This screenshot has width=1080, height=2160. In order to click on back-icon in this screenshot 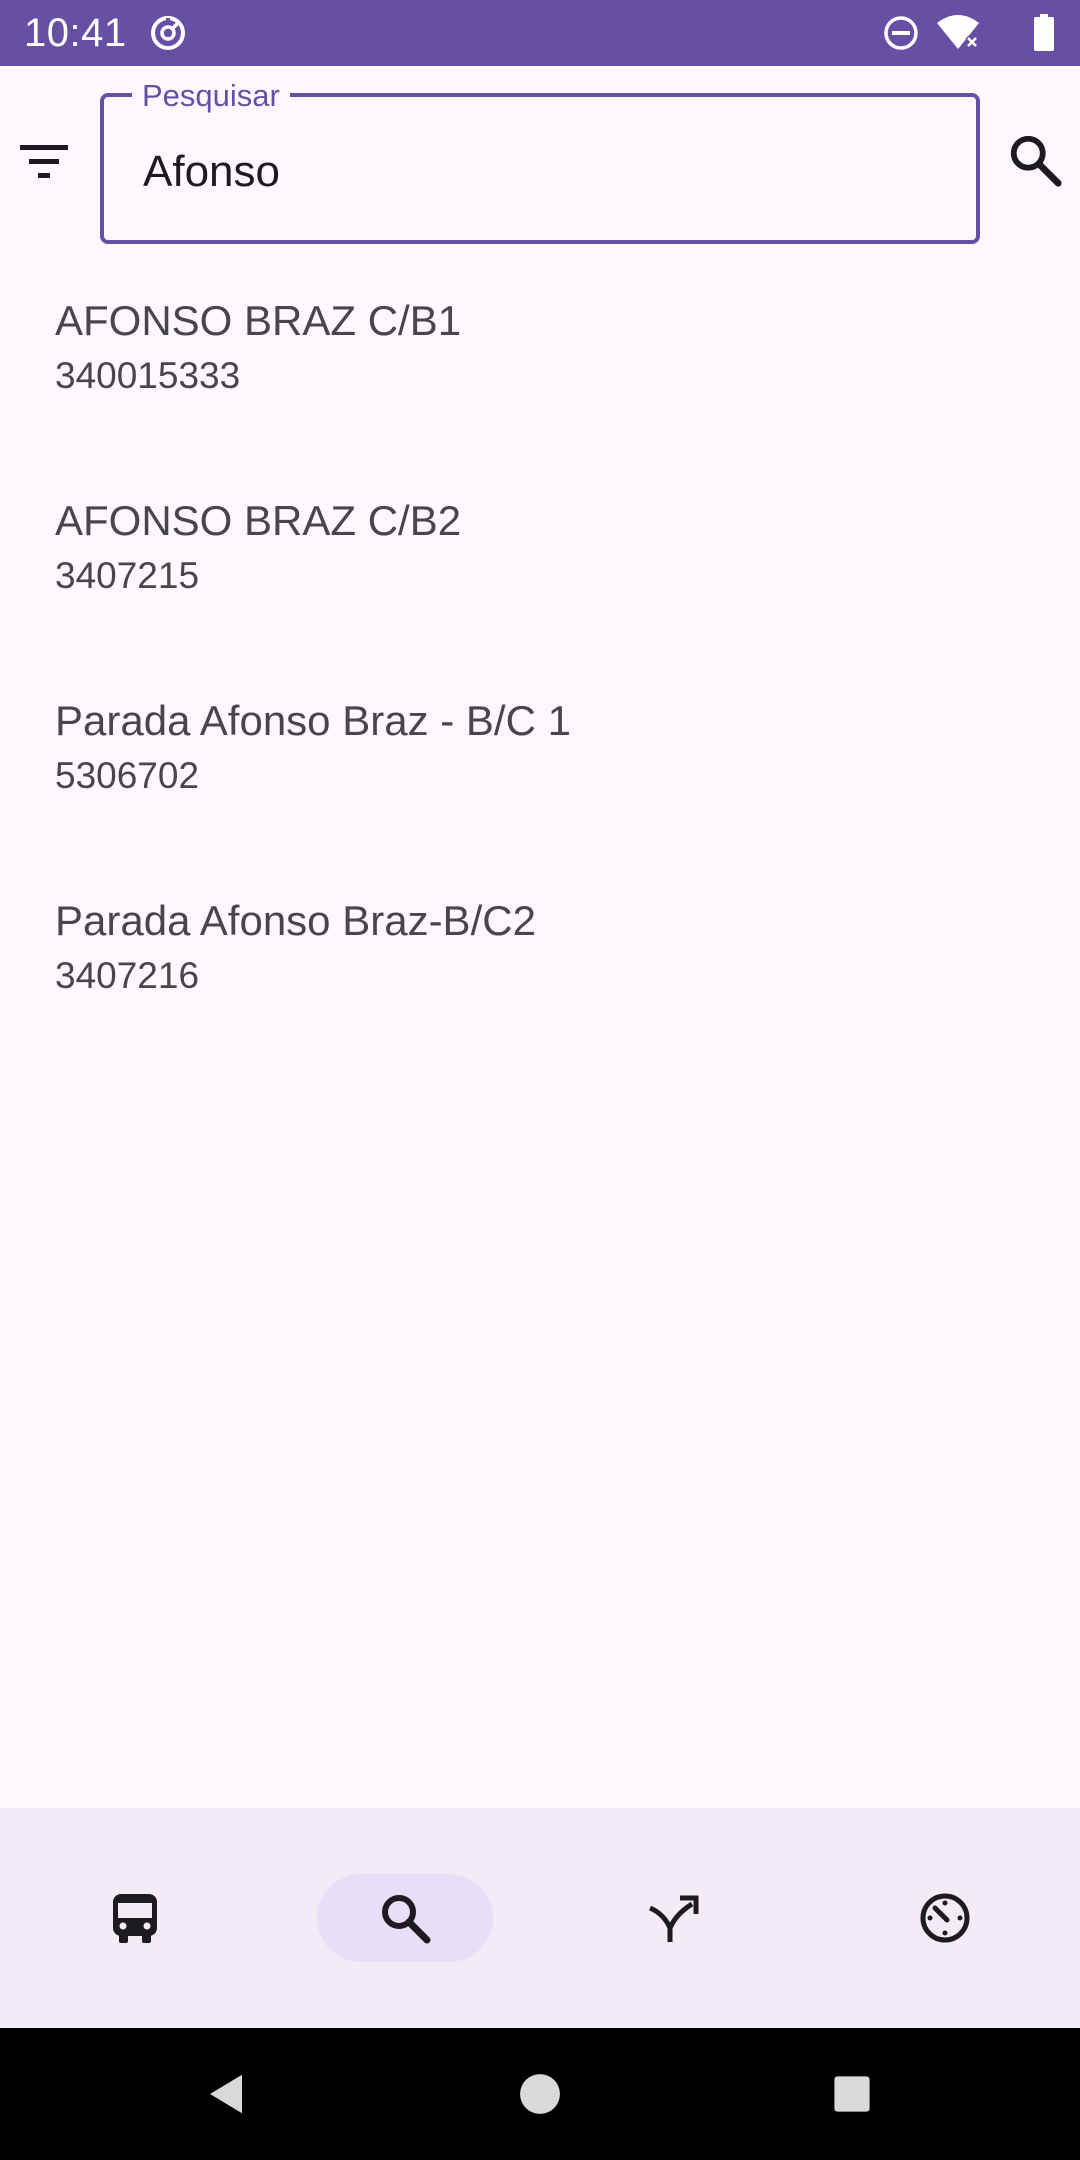, I will do `click(226, 2094)`.